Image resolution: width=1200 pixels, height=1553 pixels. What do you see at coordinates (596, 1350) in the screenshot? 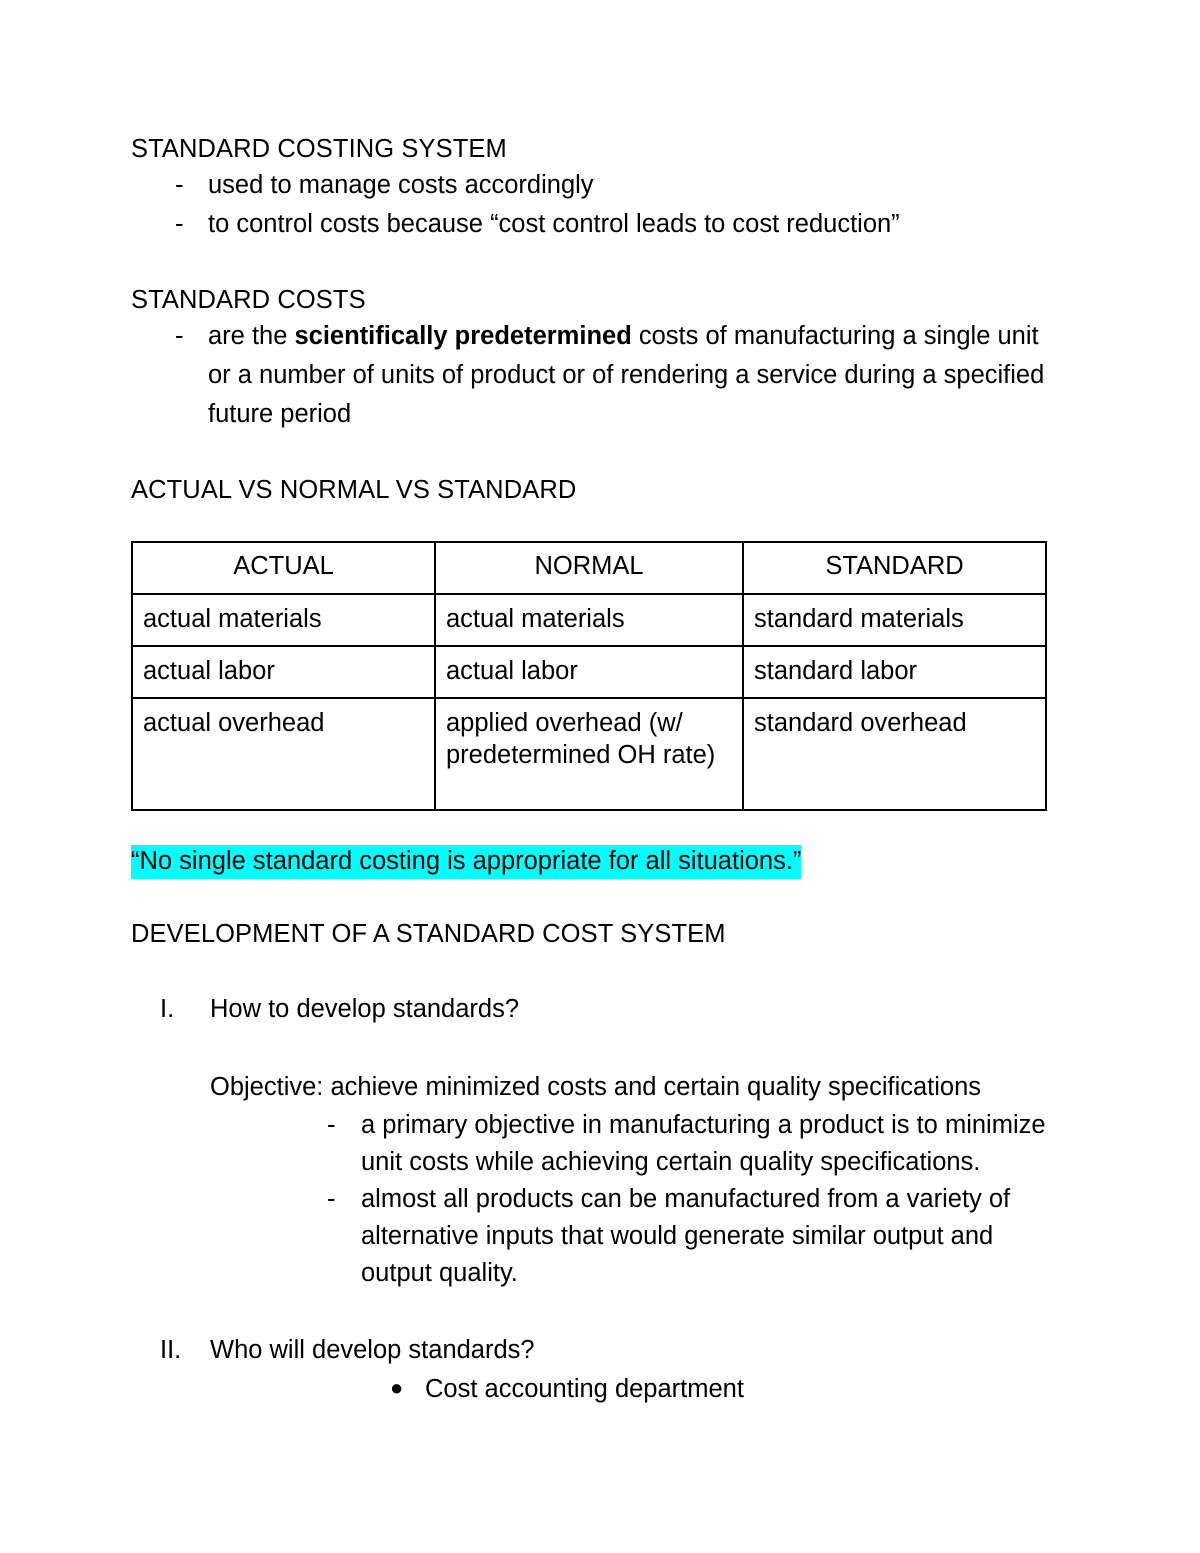
I see `roman-item-two: II. Who will develop standards?` at bounding box center [596, 1350].